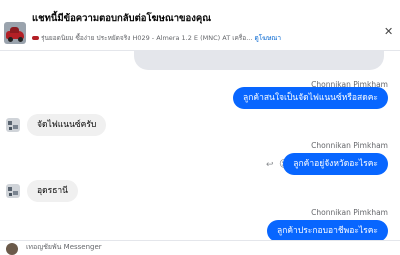  I want to click on composer-name: เทอญชัยพัน Messenger, so click(64, 247).